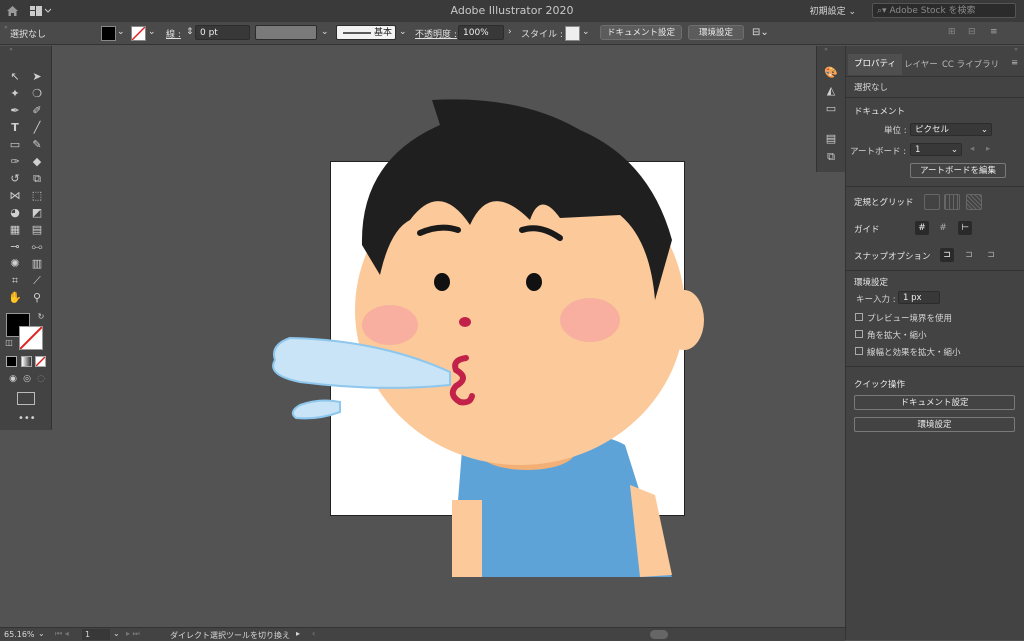  Describe the element at coordinates (972, 149) in the screenshot. I see `prev-artboard-icon: ◂` at that location.